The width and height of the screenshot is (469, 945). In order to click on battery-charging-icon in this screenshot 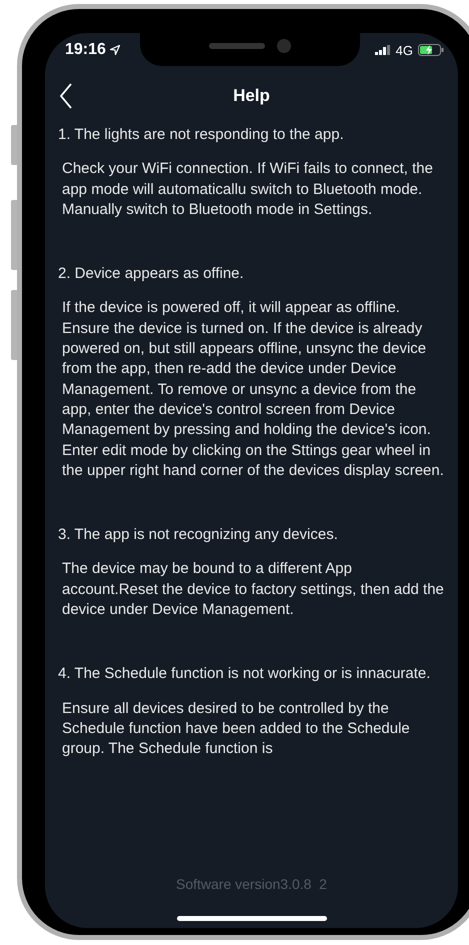, I will do `click(431, 50)`.